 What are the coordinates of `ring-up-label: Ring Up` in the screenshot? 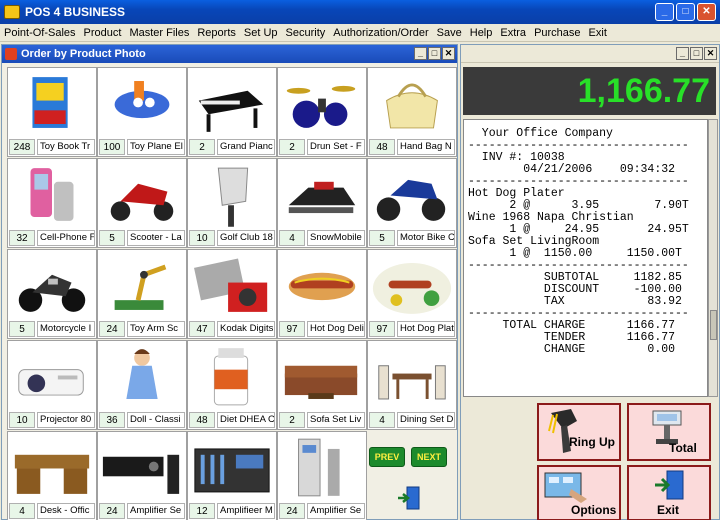 It's located at (592, 442).